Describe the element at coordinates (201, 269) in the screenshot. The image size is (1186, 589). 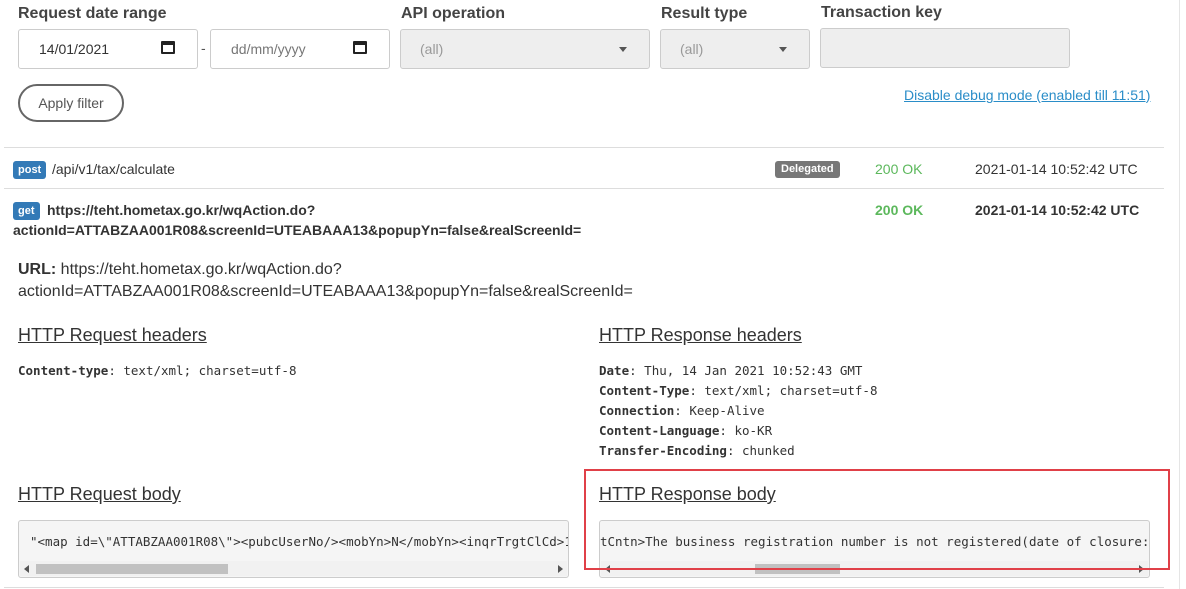
I see `url-value-line1: https://teht.hometax.go.kr/wqAction.do?` at that location.